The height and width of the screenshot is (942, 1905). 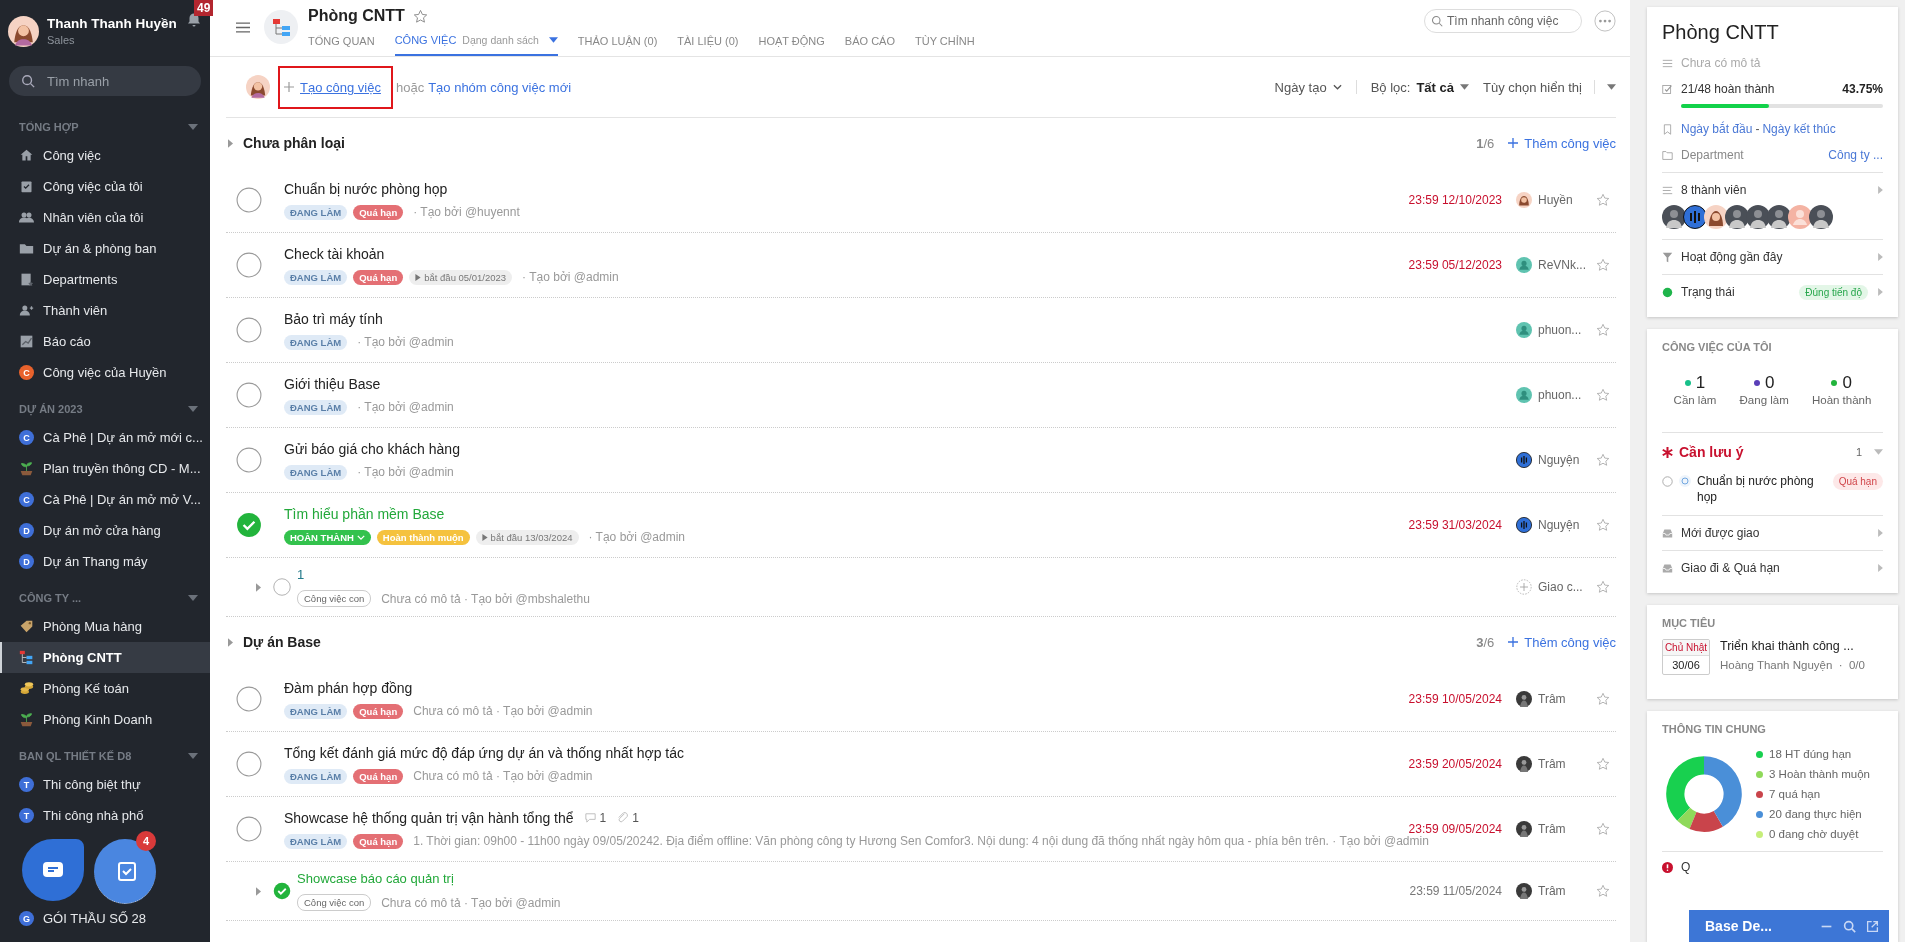 I want to click on menu-icon, so click(x=243, y=27).